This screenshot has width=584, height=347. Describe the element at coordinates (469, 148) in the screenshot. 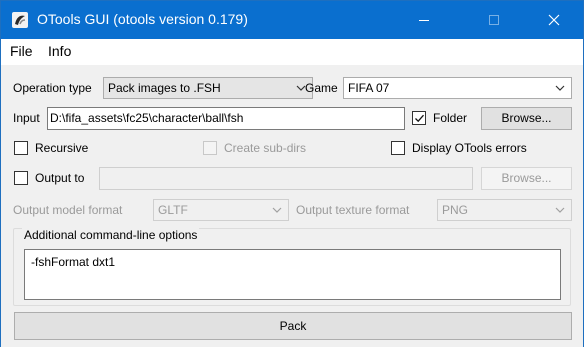

I see `display-errors-label: Display OTools errors` at that location.